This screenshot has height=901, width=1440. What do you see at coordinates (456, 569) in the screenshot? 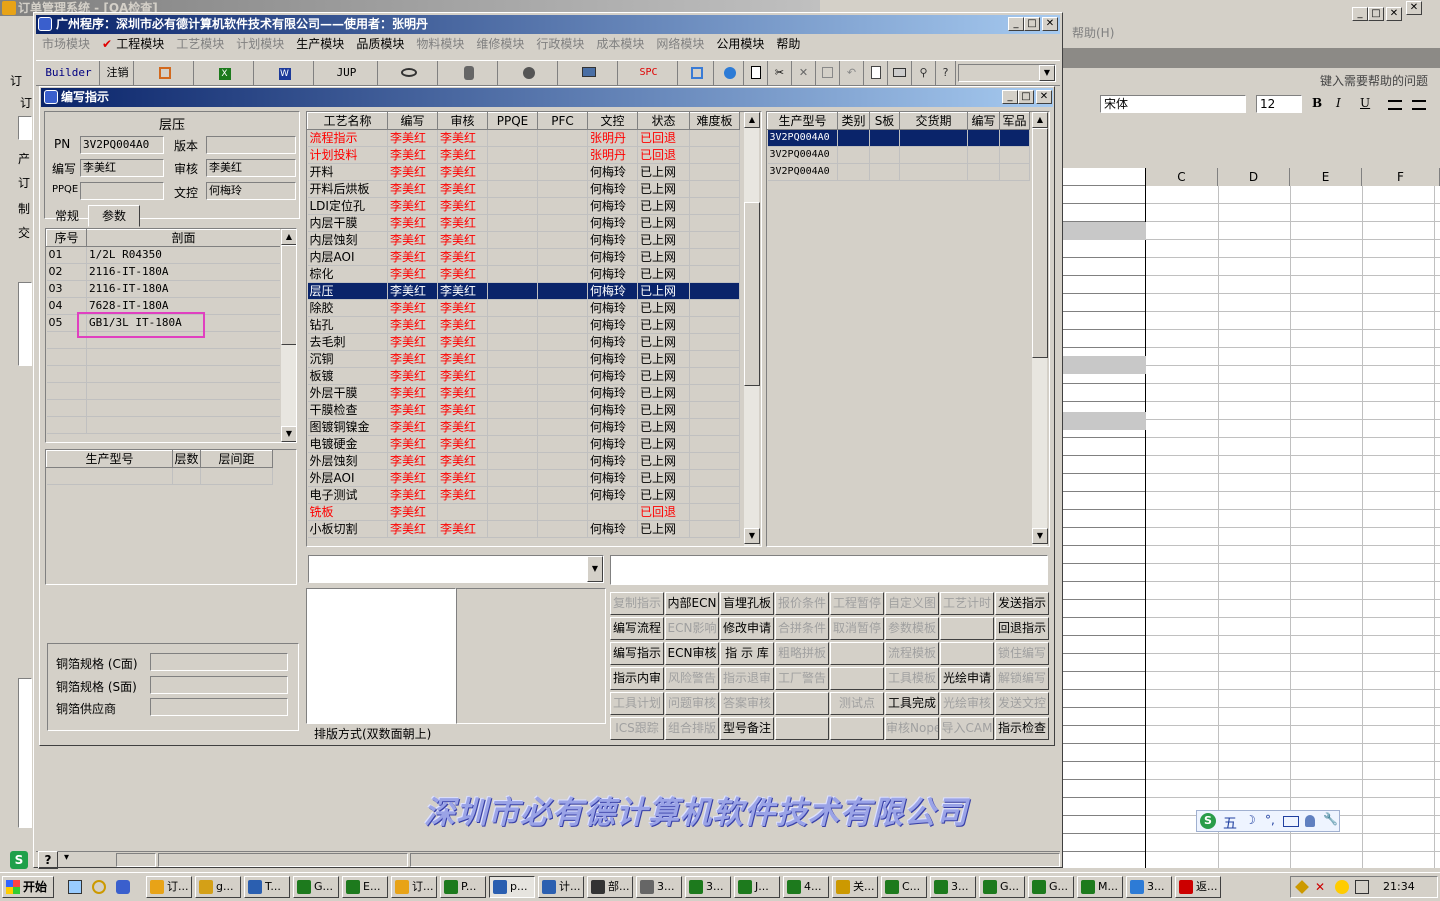
I see `process-combo: ▼` at bounding box center [456, 569].